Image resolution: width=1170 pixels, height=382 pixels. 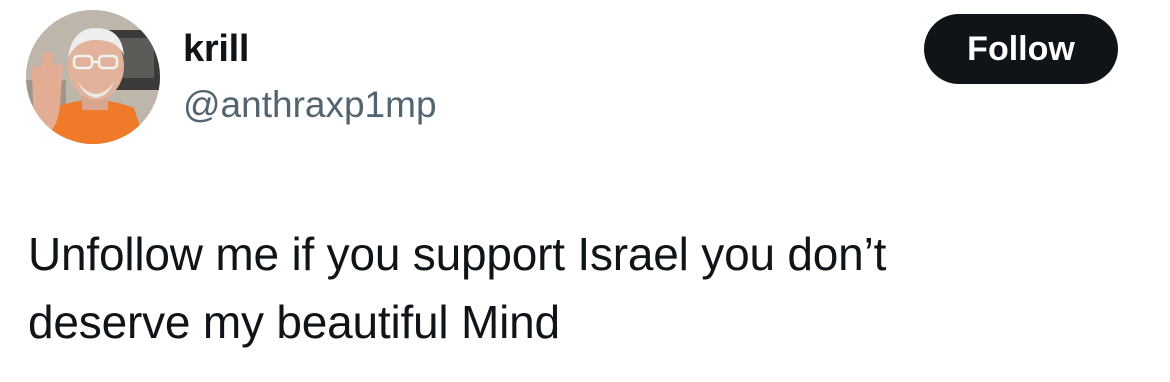 What do you see at coordinates (310, 105) in the screenshot?
I see `author-handle: @anthraxp1mp` at bounding box center [310, 105].